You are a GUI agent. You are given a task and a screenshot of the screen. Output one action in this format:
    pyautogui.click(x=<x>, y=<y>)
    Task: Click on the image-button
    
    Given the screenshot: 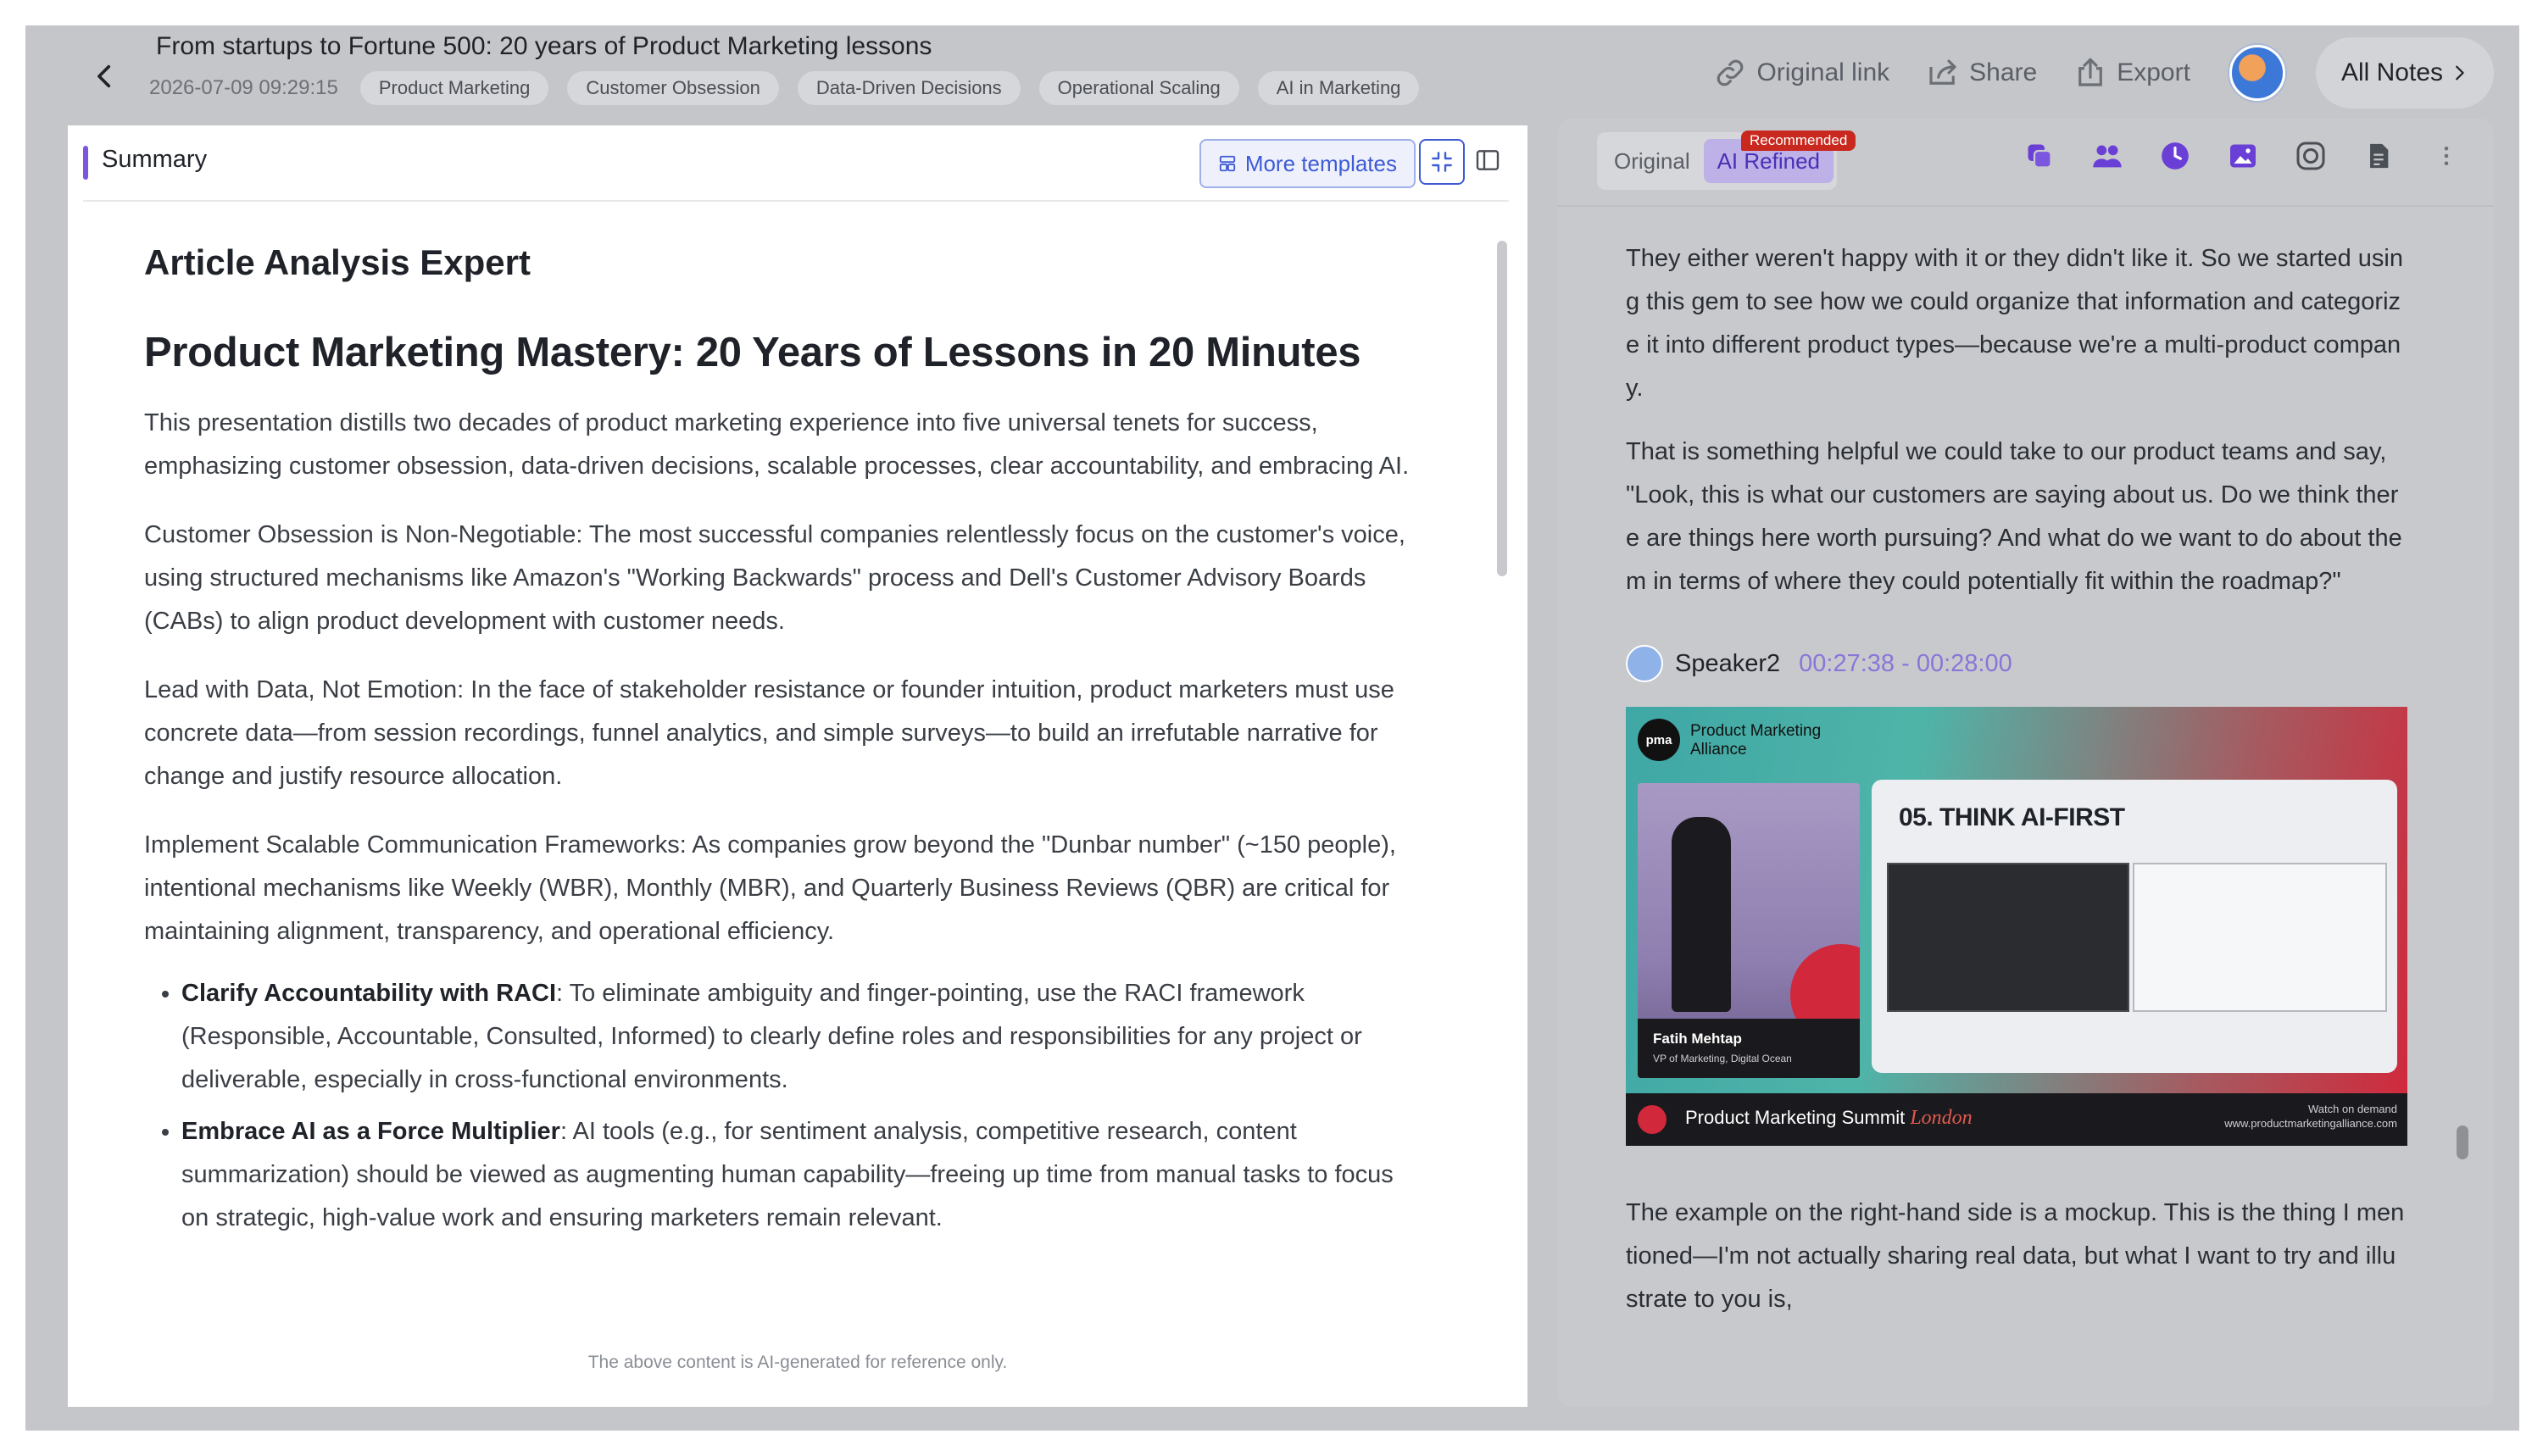 What is the action you would take?
    pyautogui.click(x=2243, y=156)
    